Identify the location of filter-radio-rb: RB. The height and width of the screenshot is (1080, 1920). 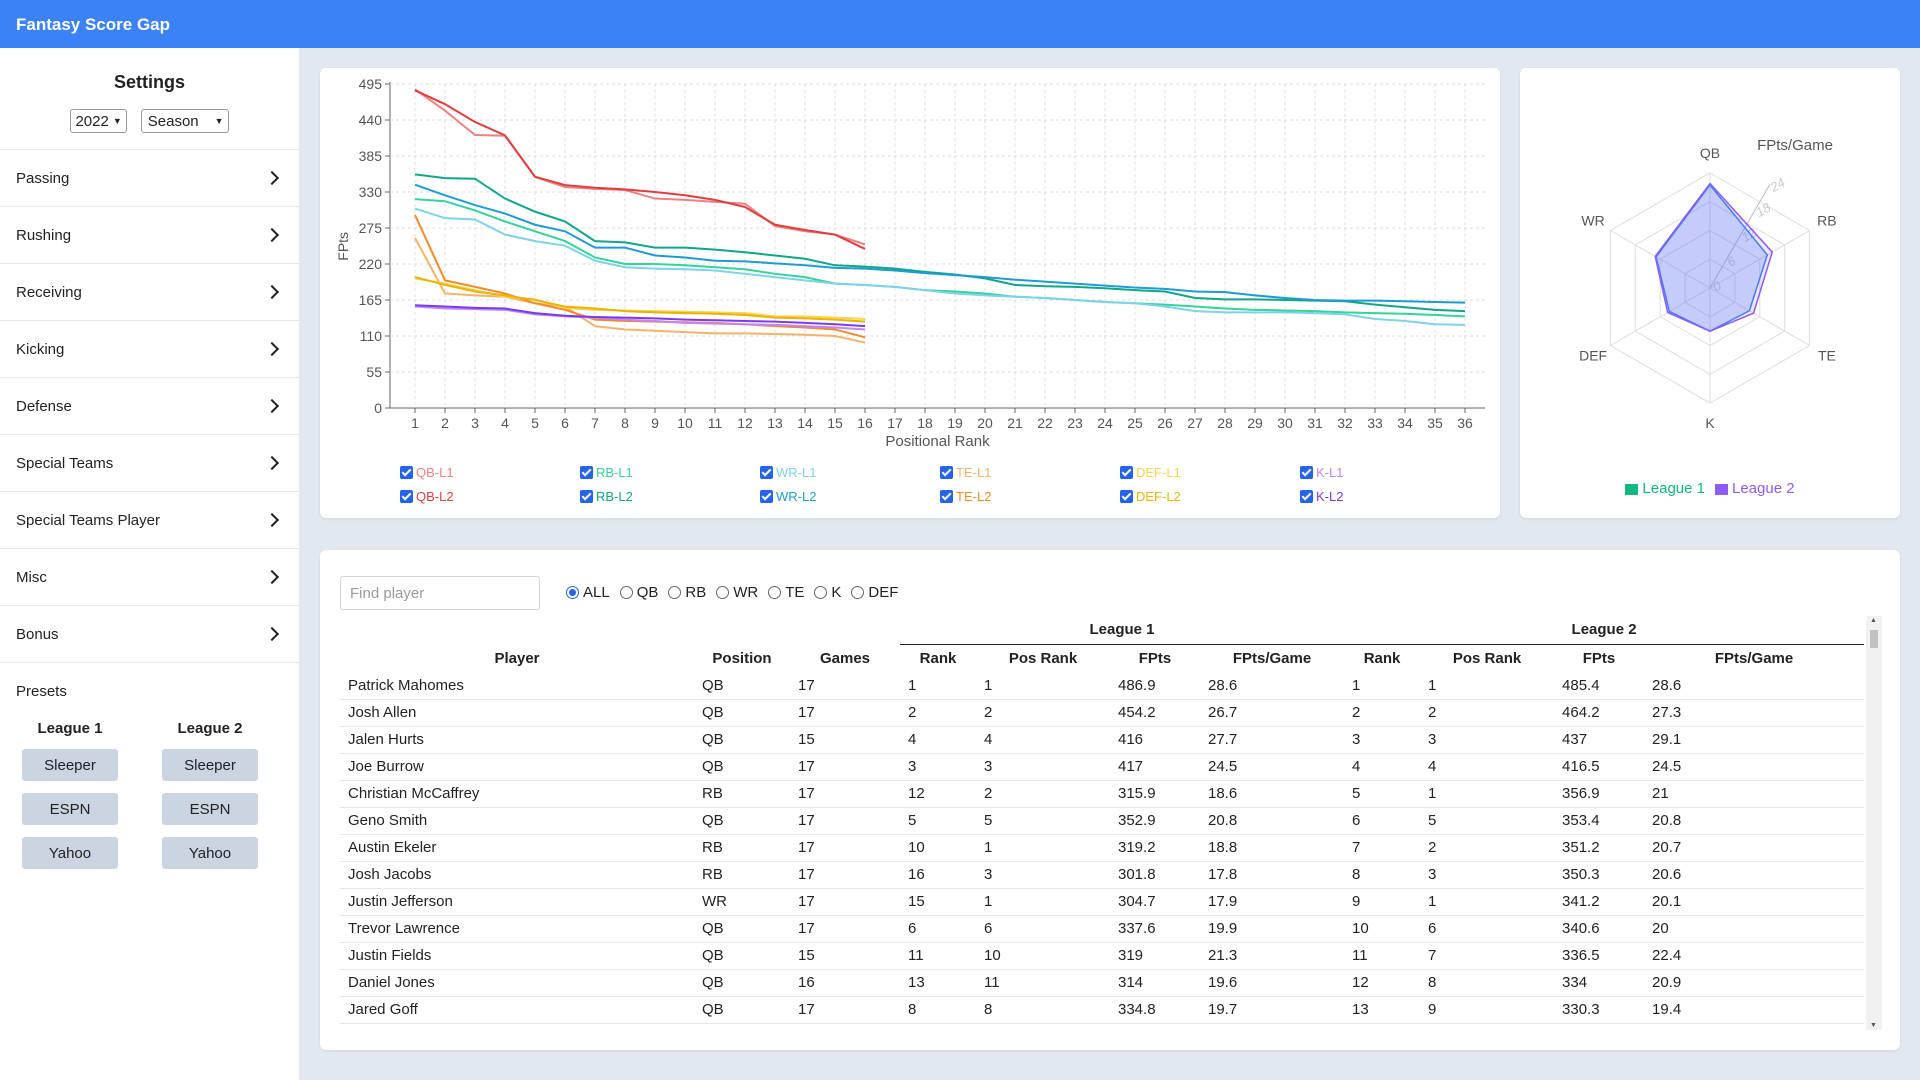
(687, 592).